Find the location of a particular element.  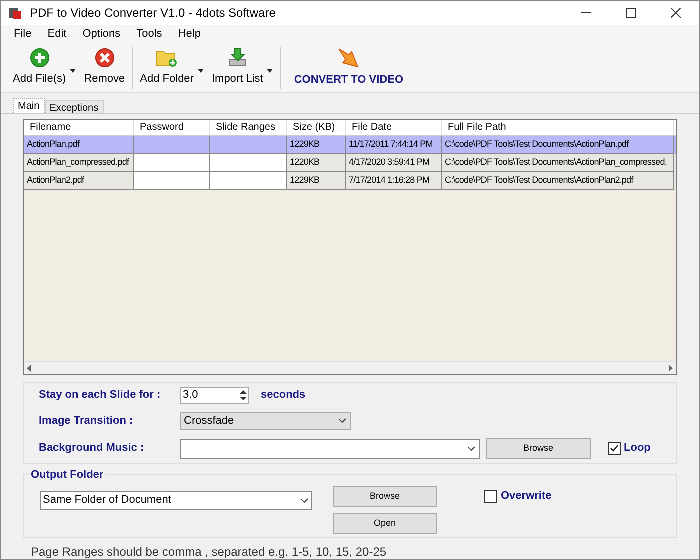

app-icon is located at coordinates (15, 13).